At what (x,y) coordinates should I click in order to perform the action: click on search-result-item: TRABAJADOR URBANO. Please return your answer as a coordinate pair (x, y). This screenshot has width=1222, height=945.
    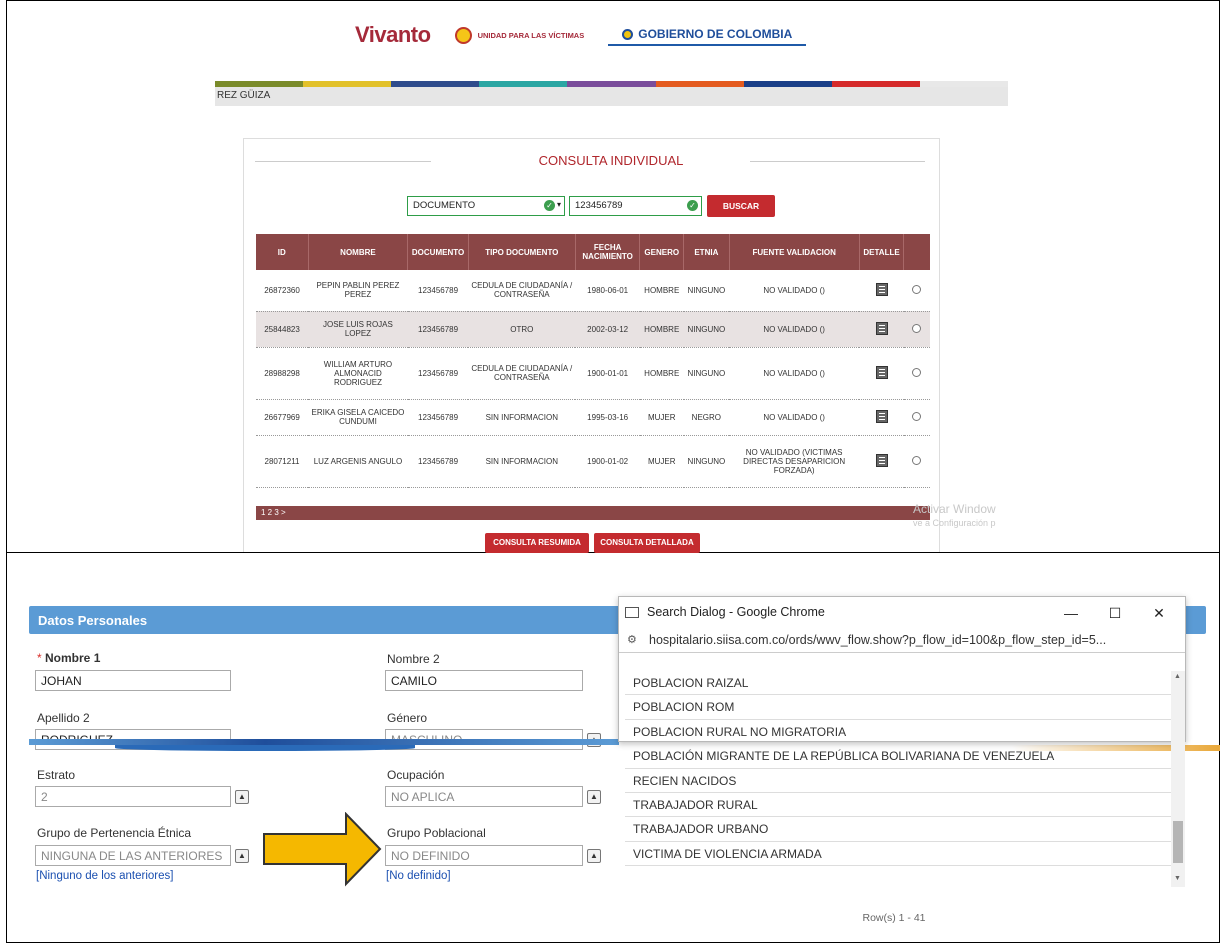
    Looking at the image, I should click on (898, 829).